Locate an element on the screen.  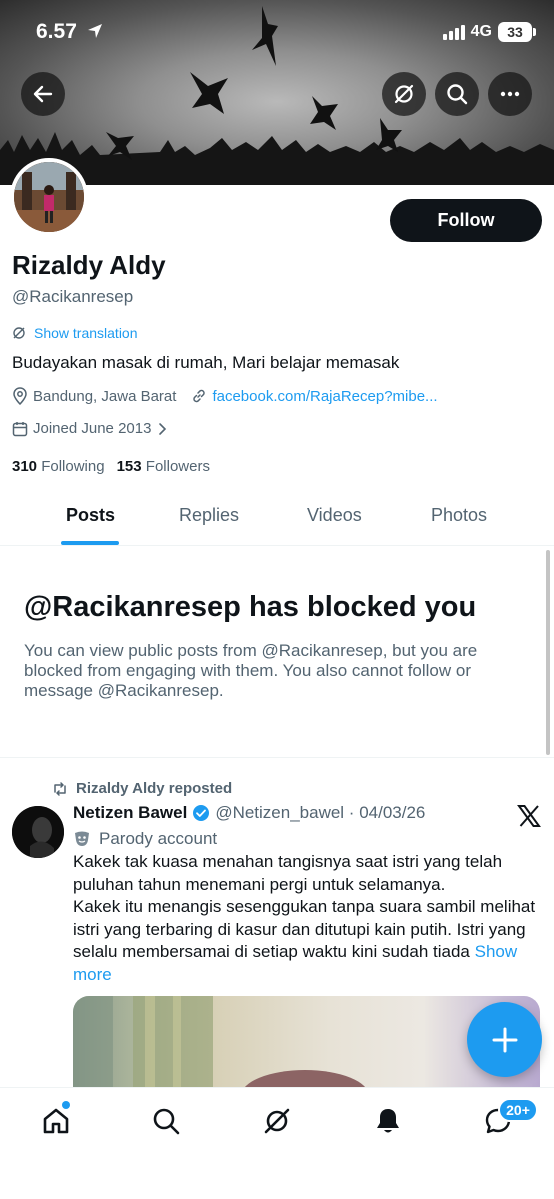
plus-icon is located at coordinates (504, 1039).